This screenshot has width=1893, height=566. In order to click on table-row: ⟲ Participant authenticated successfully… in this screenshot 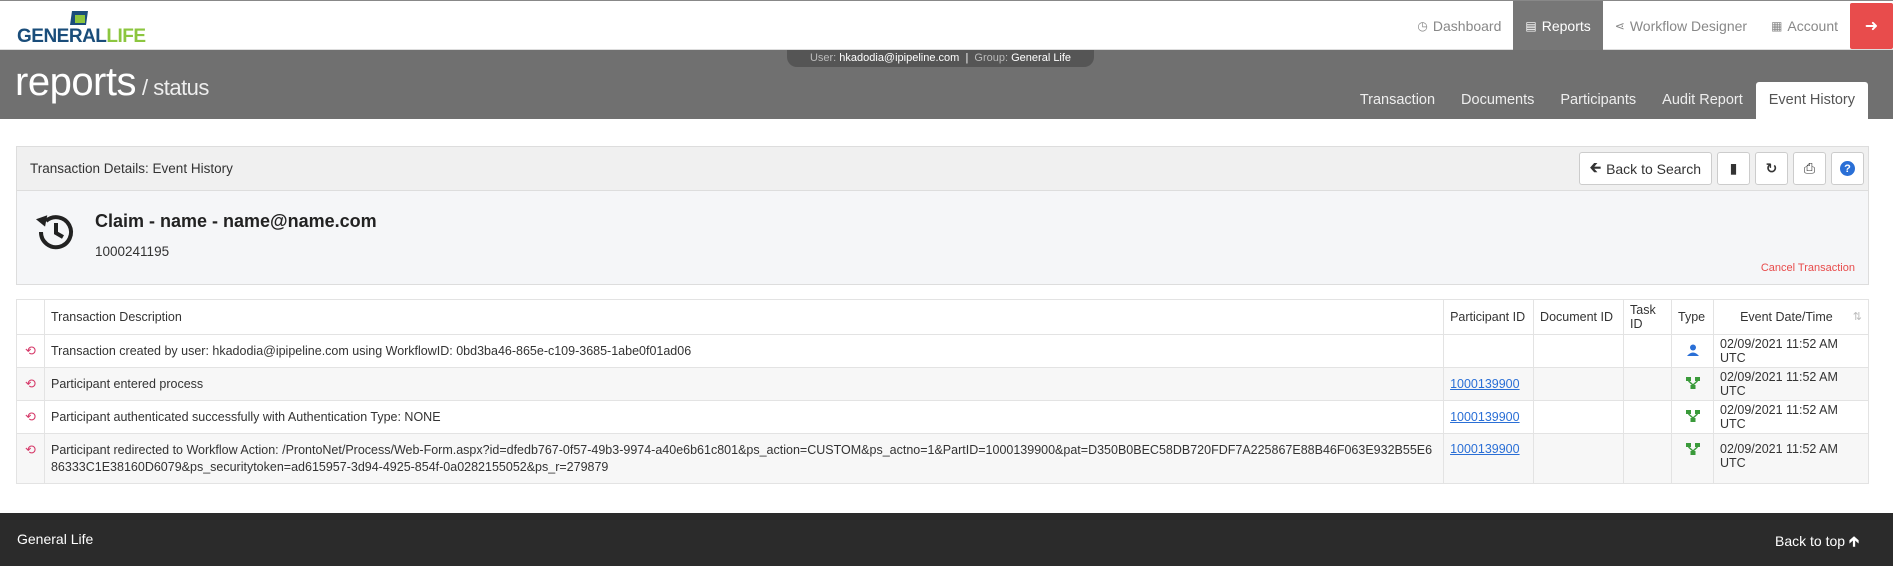, I will do `click(942, 417)`.